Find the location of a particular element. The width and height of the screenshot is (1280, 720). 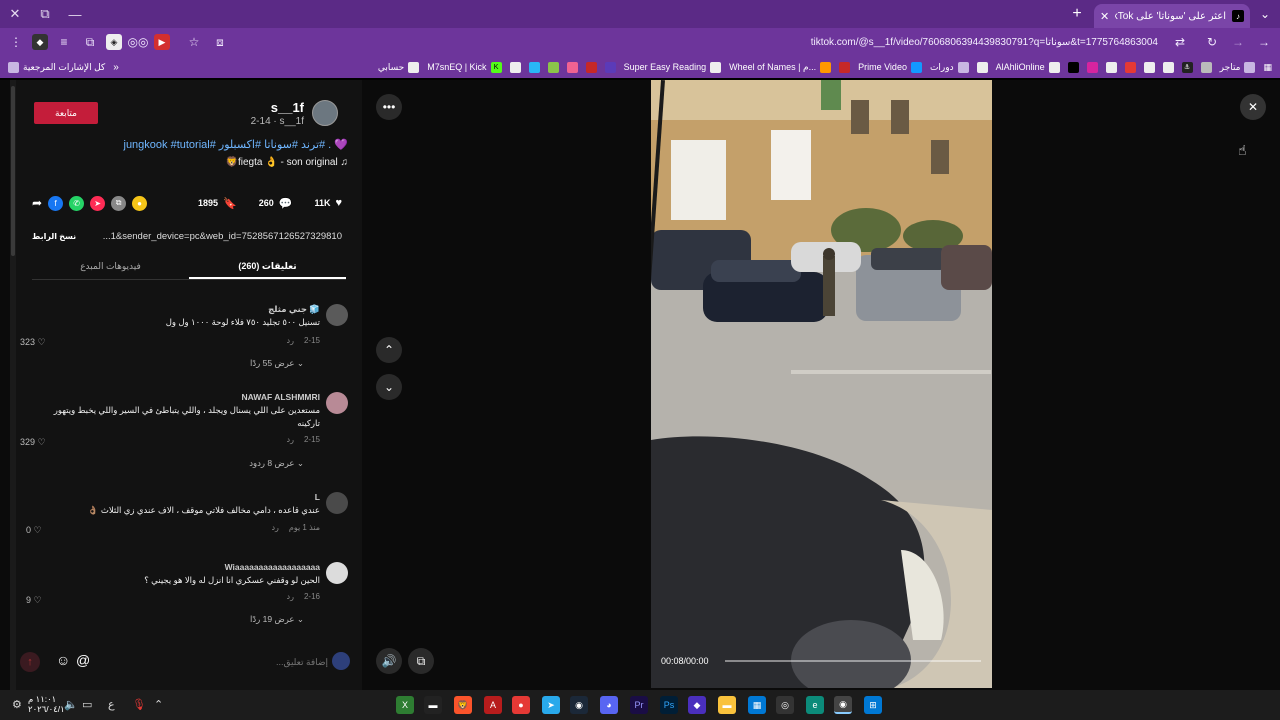

file-explorer-app-icon: ▬ is located at coordinates (727, 705).